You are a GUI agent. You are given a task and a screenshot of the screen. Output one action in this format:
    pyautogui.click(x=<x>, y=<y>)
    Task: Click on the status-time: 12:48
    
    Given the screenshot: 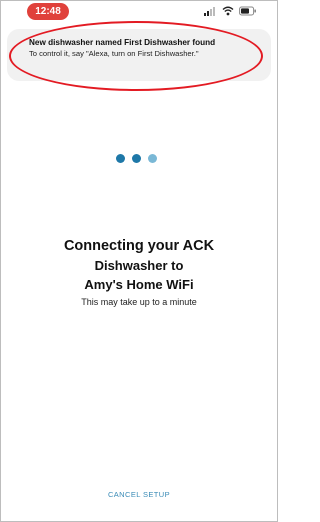 What is the action you would take?
    pyautogui.click(x=48, y=11)
    